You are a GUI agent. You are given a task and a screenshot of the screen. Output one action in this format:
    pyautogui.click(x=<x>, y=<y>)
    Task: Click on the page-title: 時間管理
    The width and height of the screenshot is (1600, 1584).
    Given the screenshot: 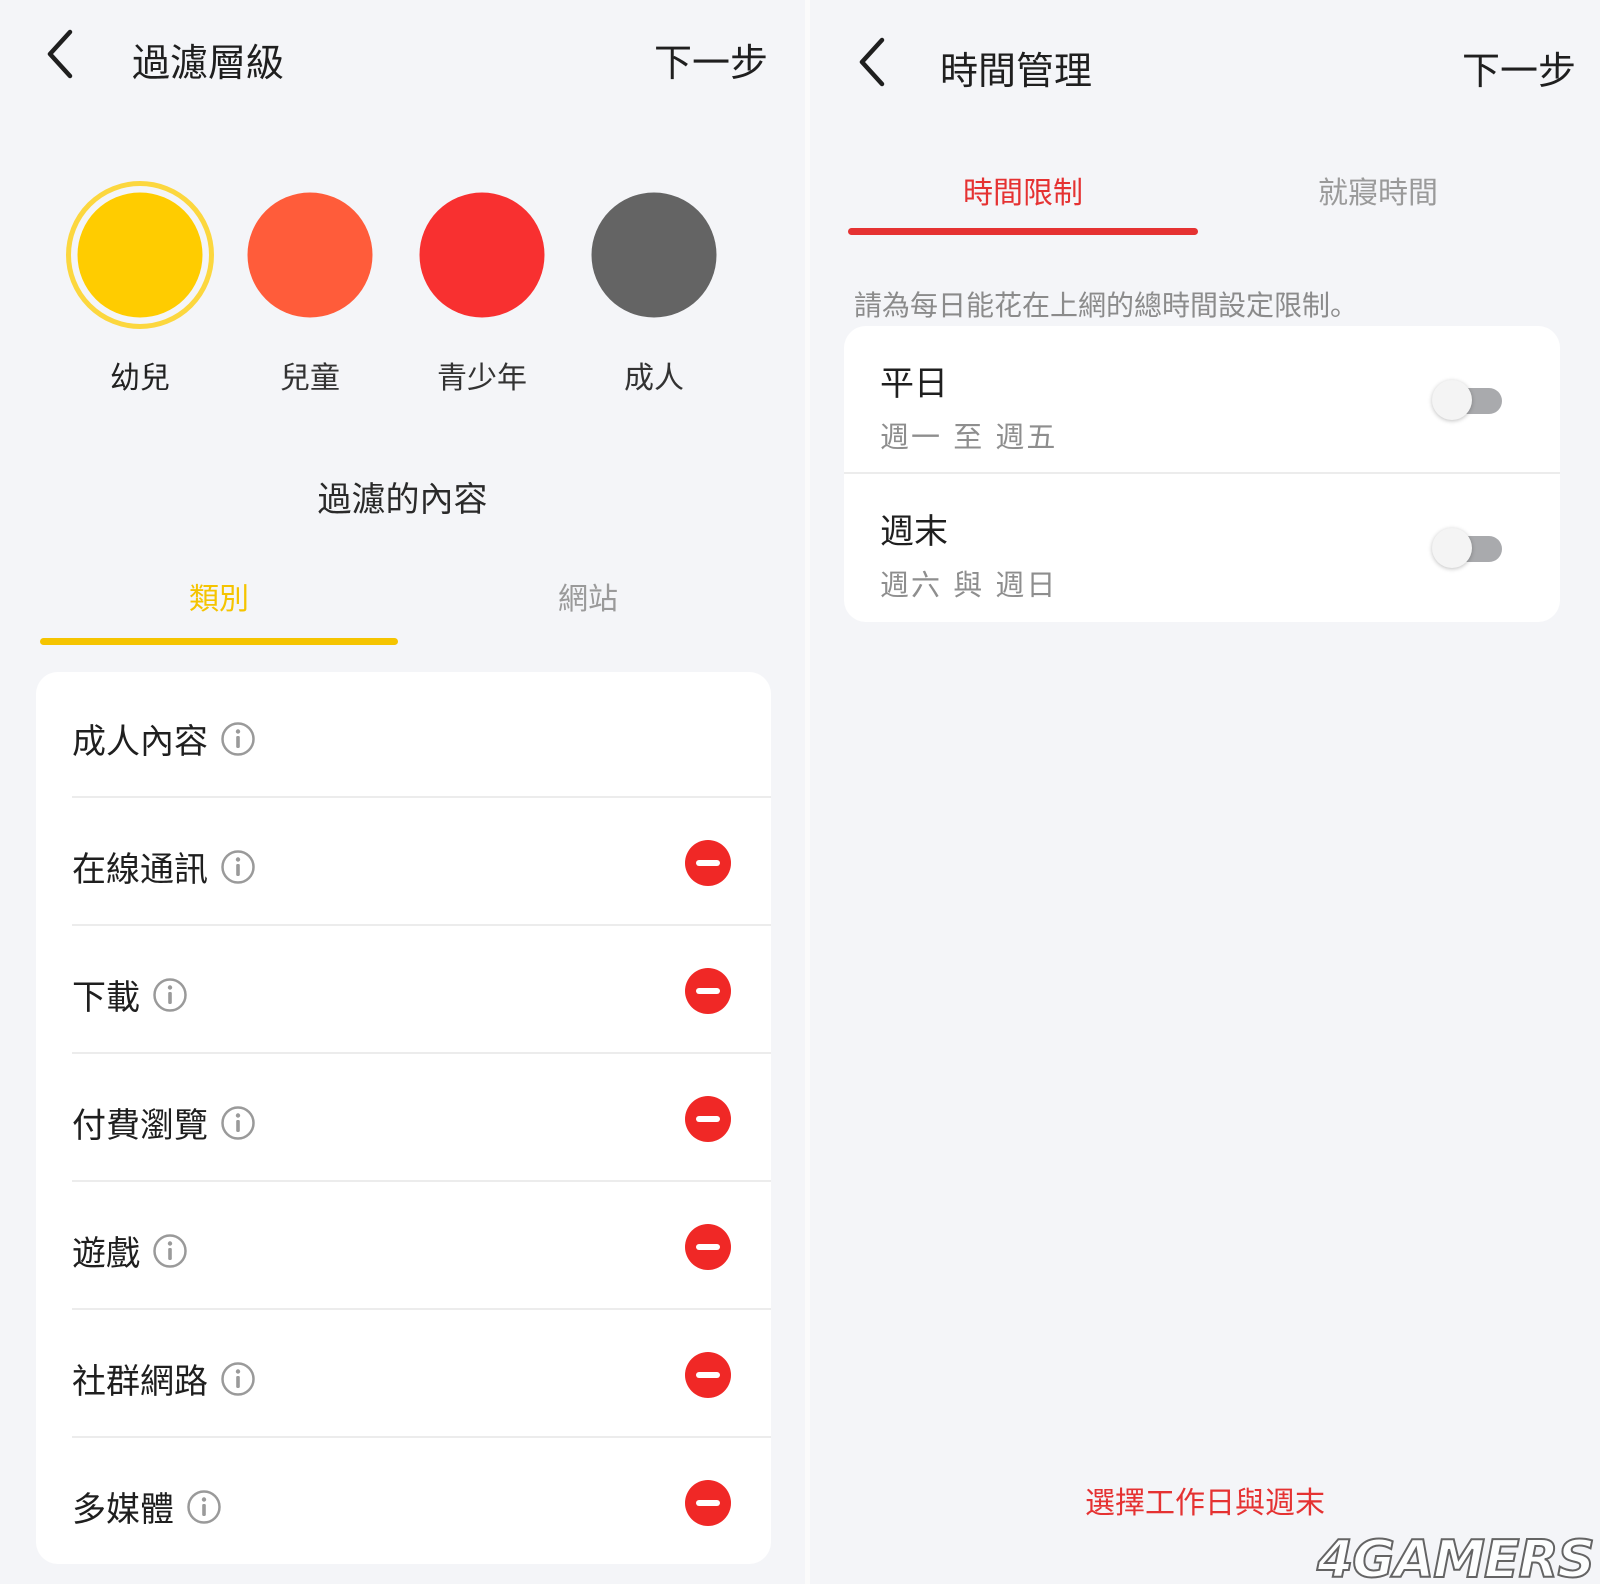 What is the action you would take?
    pyautogui.click(x=1016, y=71)
    